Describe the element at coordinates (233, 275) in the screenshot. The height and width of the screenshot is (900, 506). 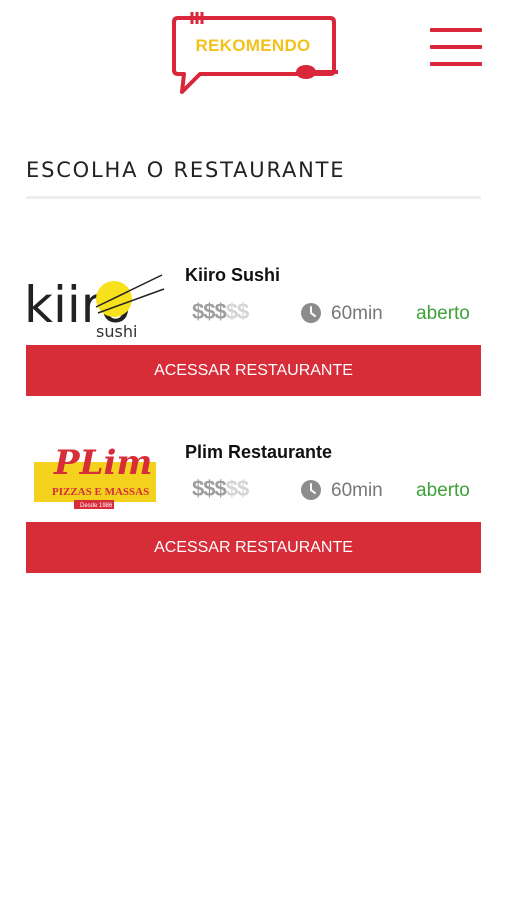
I see `restaurant-name: Kiiro Sushi` at that location.